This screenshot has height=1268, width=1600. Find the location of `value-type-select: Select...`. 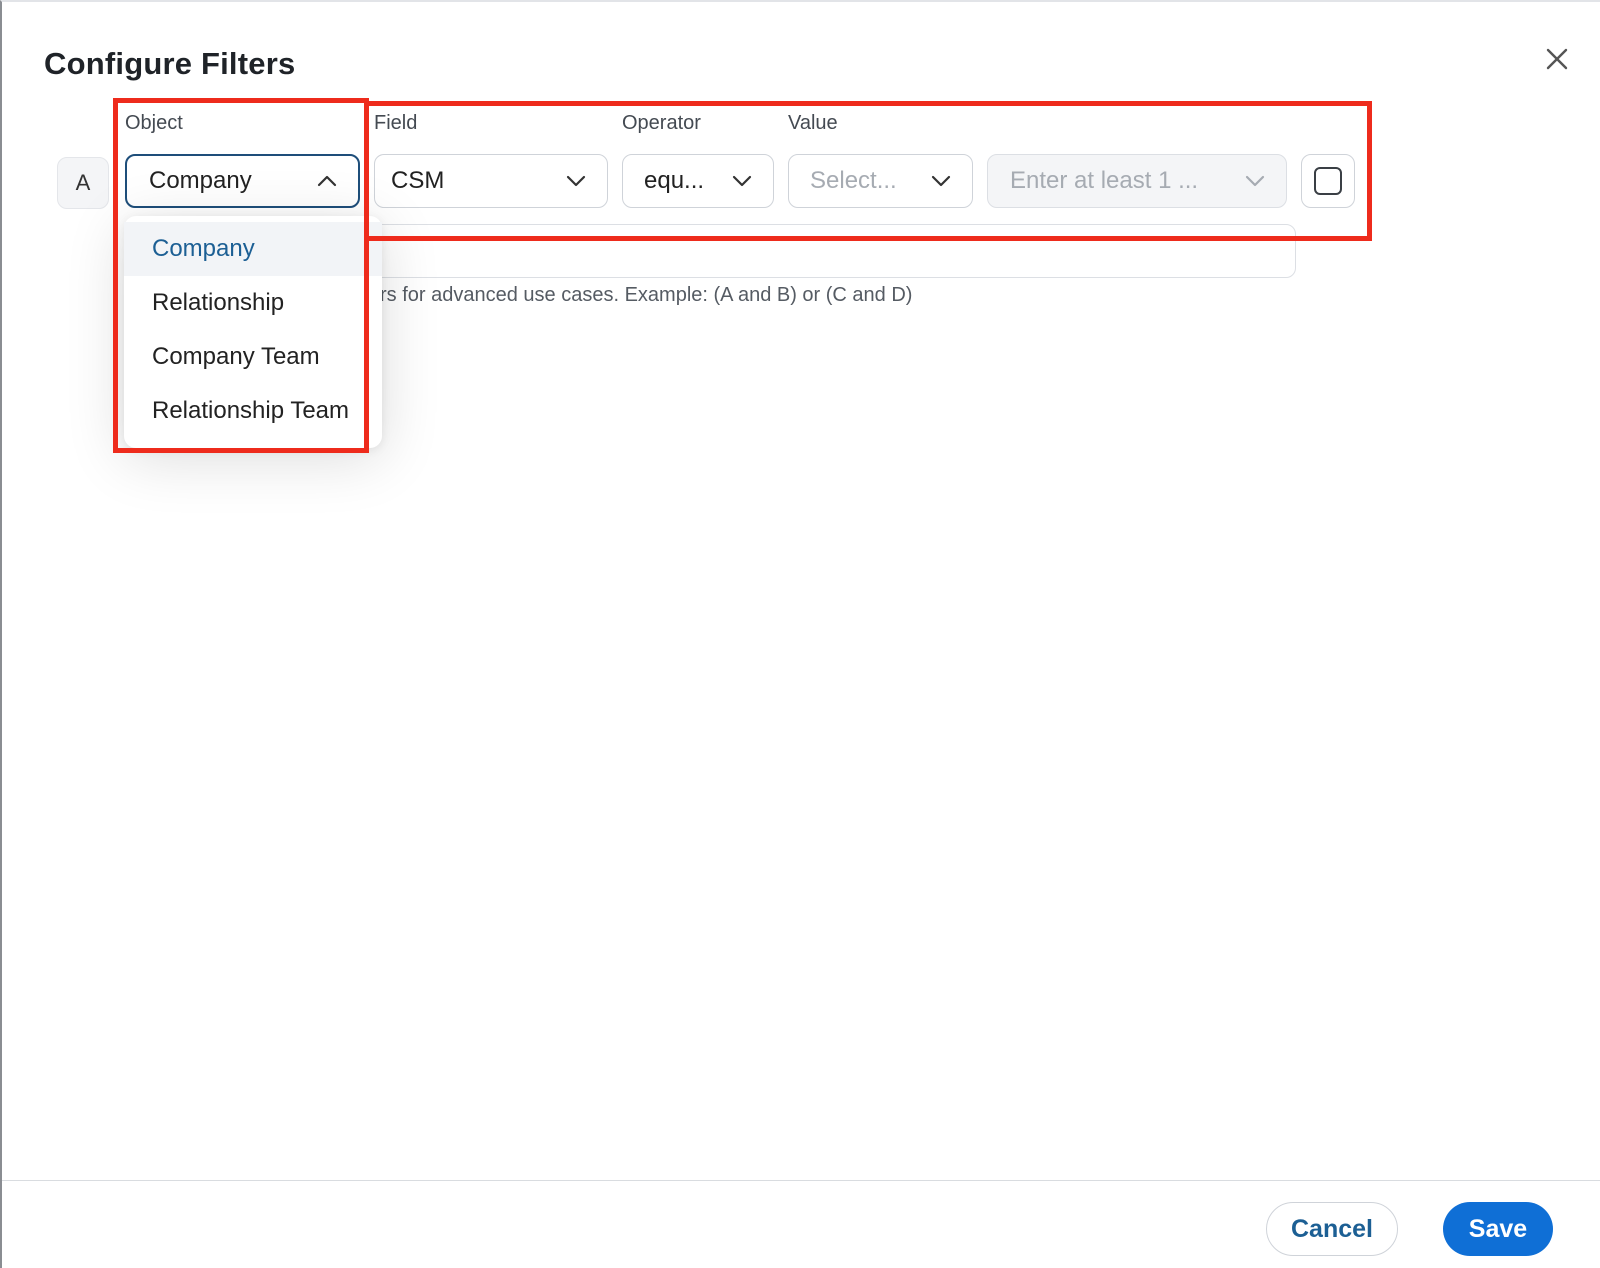

value-type-select: Select... is located at coordinates (880, 181).